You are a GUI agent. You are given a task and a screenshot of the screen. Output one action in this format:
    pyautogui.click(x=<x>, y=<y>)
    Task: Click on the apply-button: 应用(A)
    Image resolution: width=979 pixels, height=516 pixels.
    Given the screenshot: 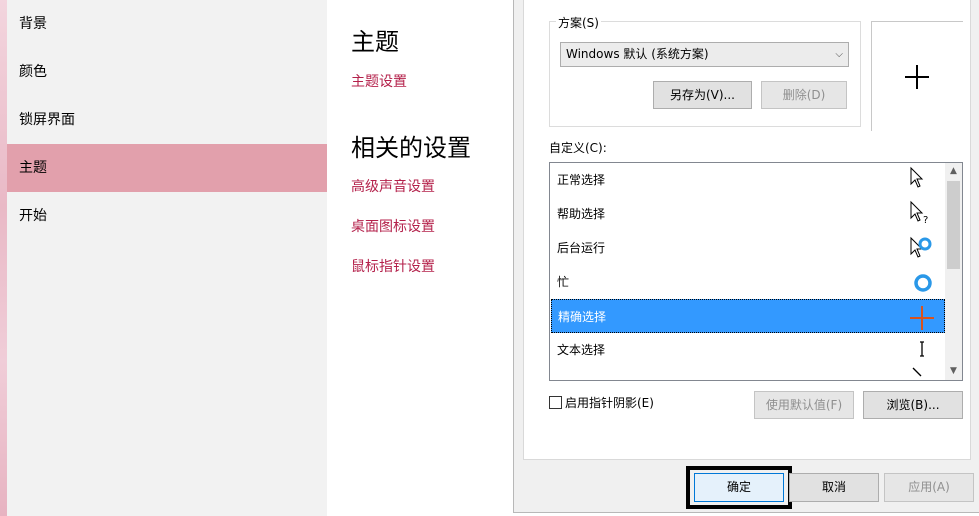 What is the action you would take?
    pyautogui.click(x=929, y=487)
    